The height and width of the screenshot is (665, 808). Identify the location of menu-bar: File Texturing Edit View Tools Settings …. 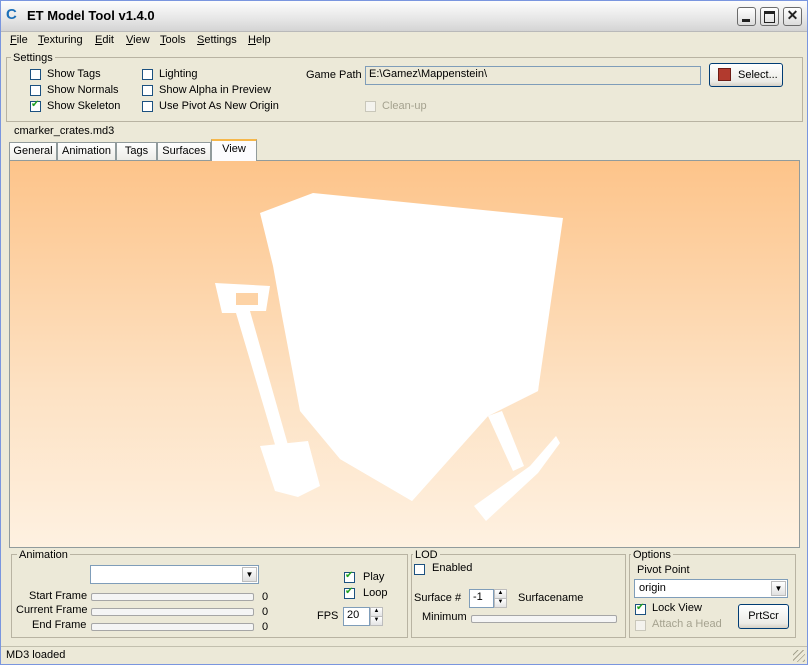
(404, 41).